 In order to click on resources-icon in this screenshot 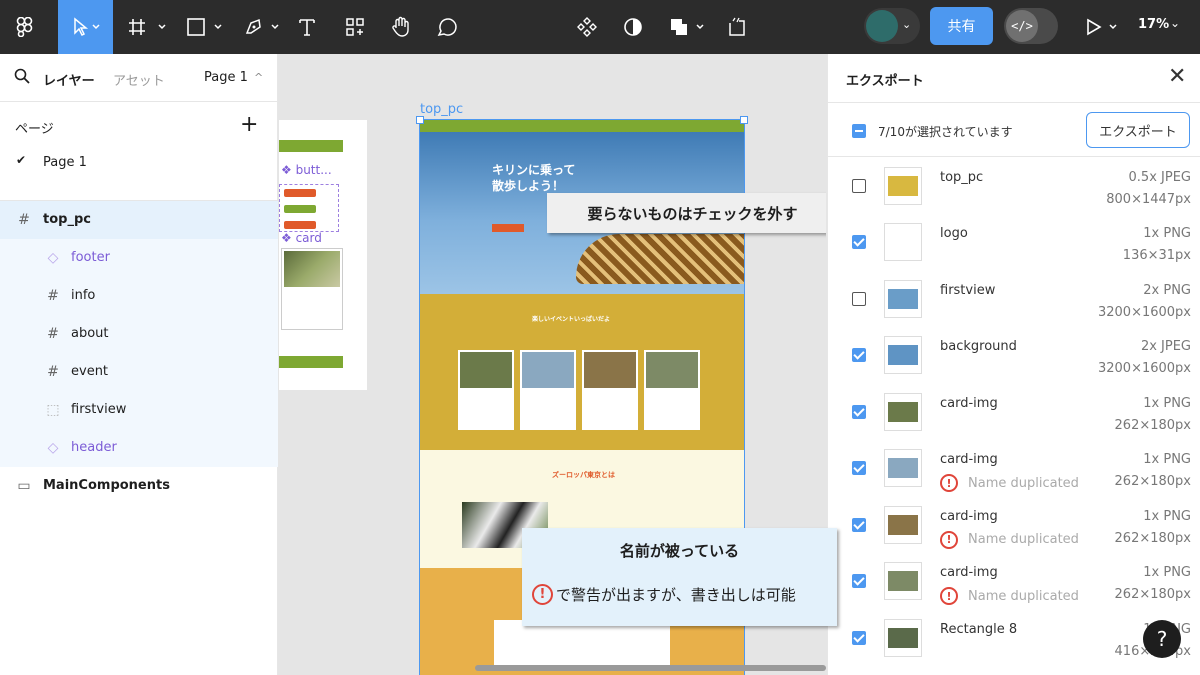, I will do `click(355, 27)`.